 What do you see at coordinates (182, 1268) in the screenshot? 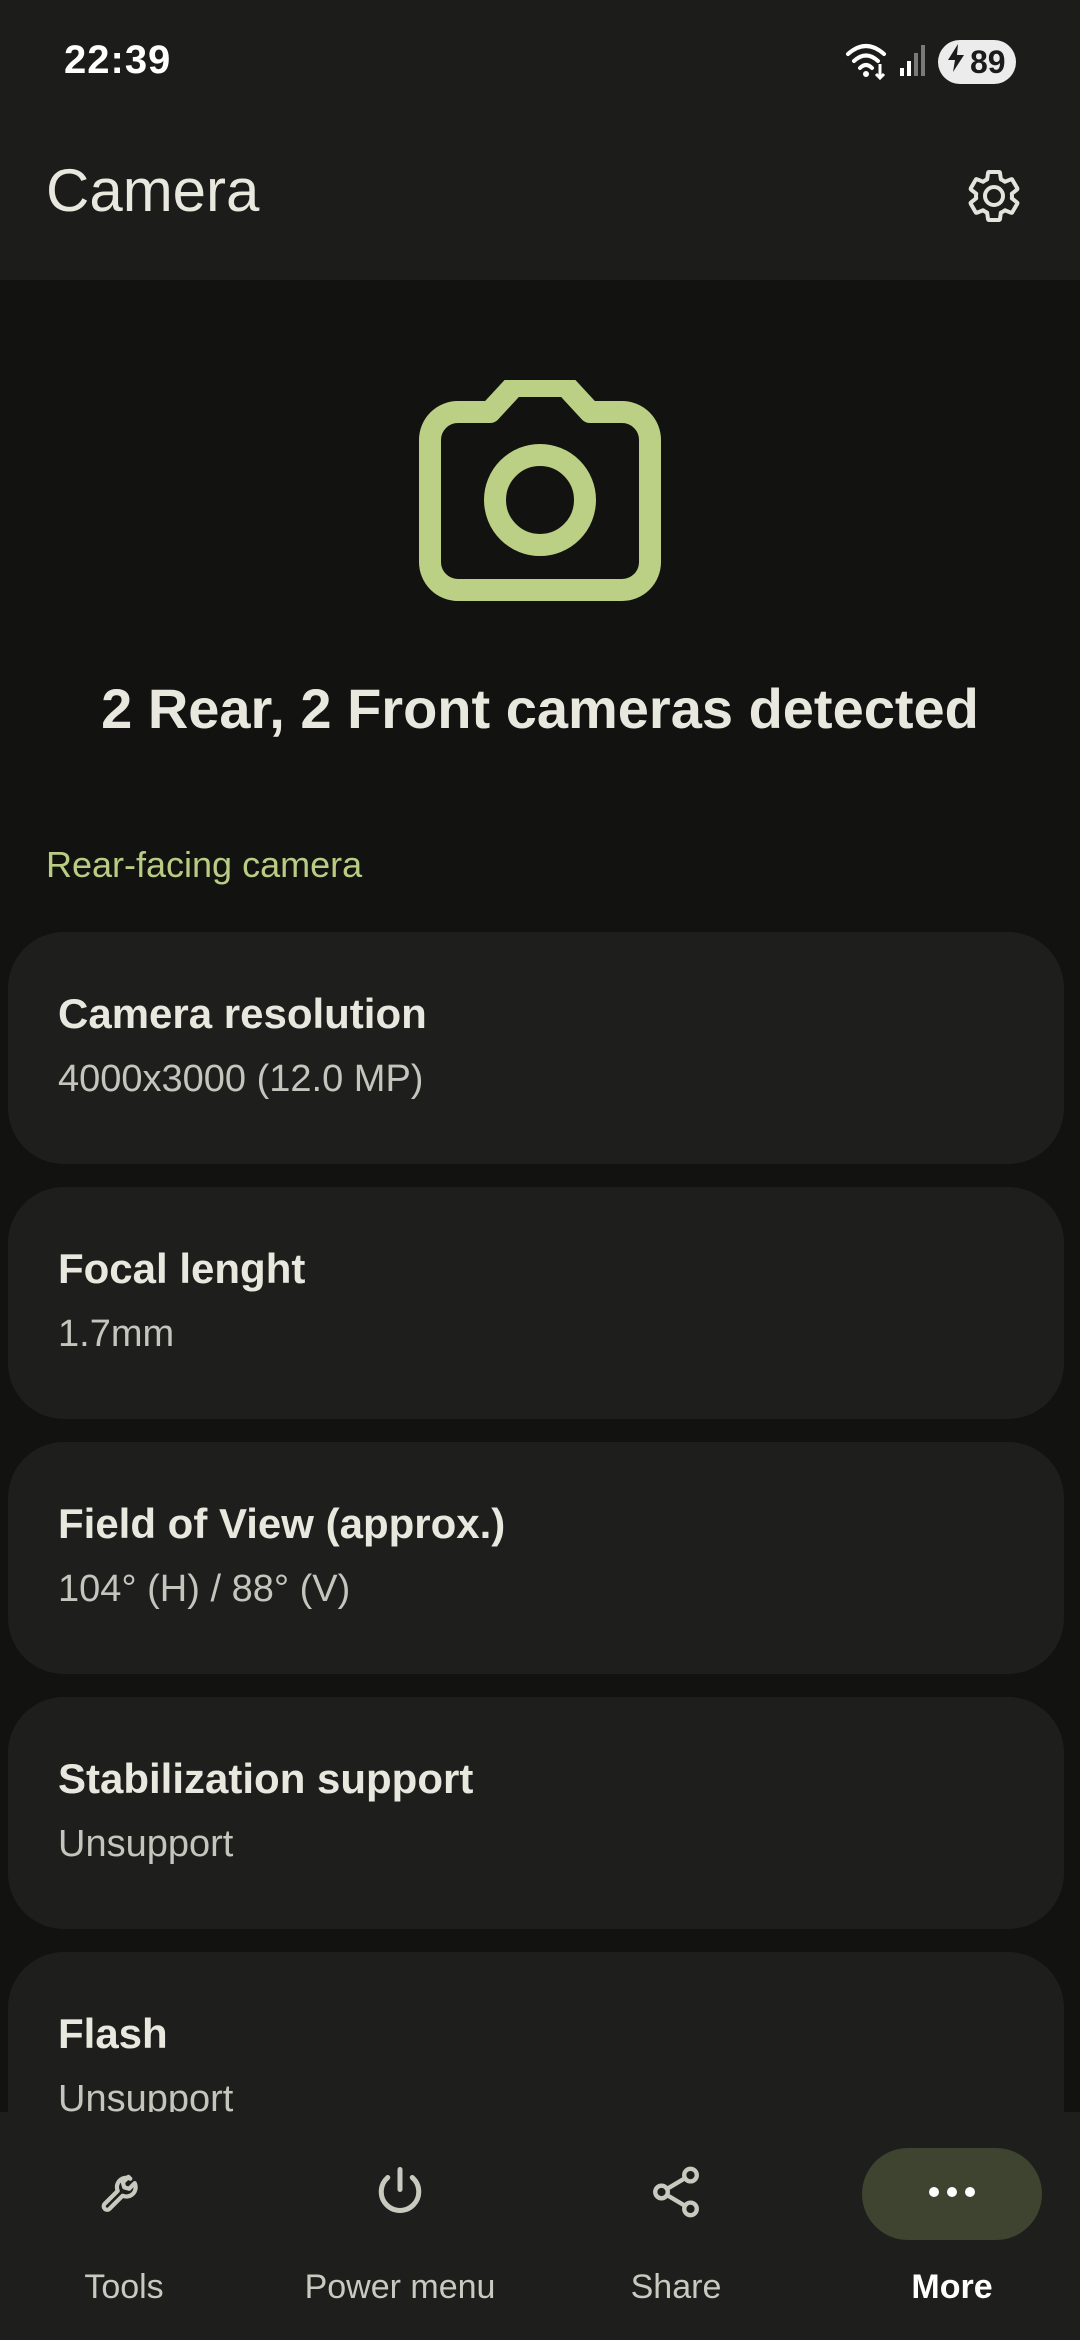
I see `card-title: Focal lenght` at bounding box center [182, 1268].